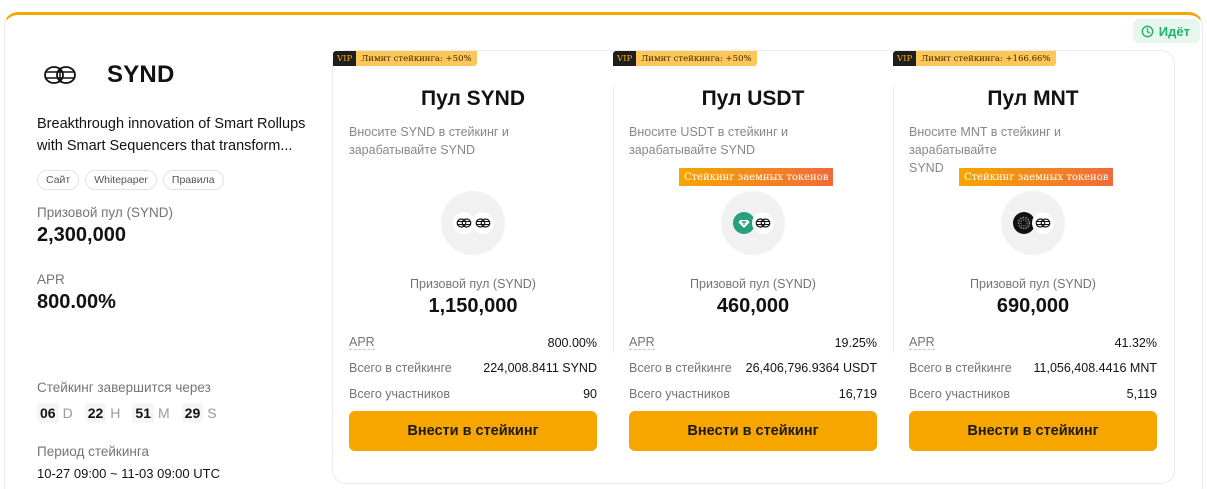 This screenshot has height=489, width=1207. I want to click on status-label: Идёт, so click(1174, 31).